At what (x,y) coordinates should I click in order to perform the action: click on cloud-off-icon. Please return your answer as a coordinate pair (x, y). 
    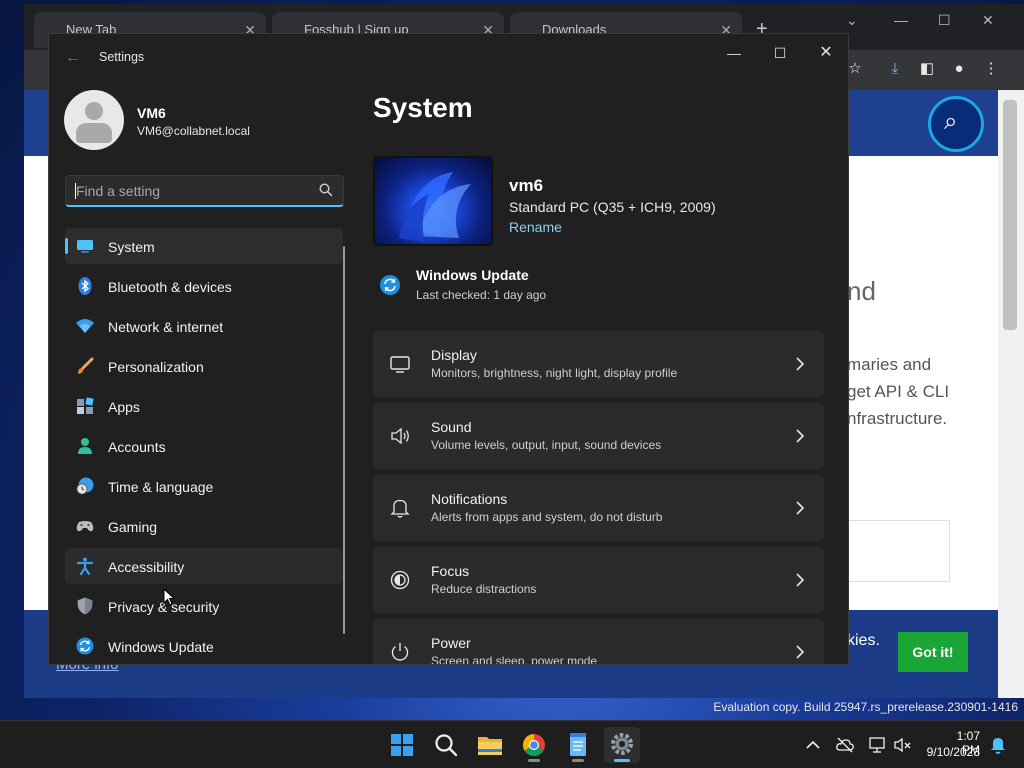
    Looking at the image, I should click on (845, 745).